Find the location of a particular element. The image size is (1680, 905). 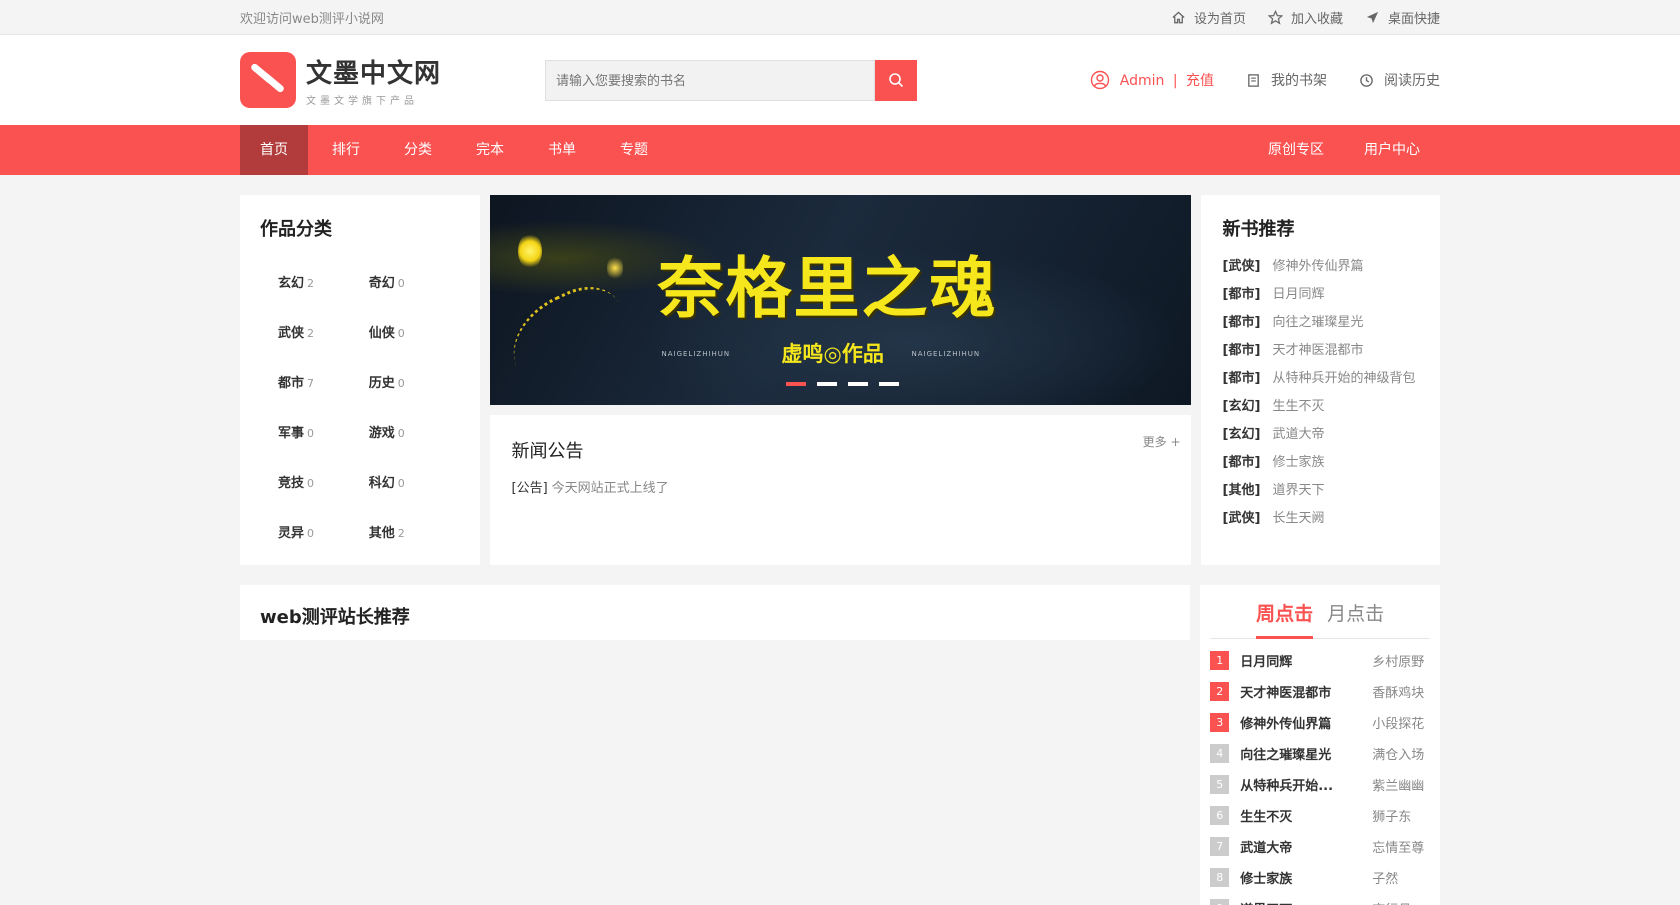

ranking-item: 9 道界天下 夜行月 is located at coordinates (1320, 899).